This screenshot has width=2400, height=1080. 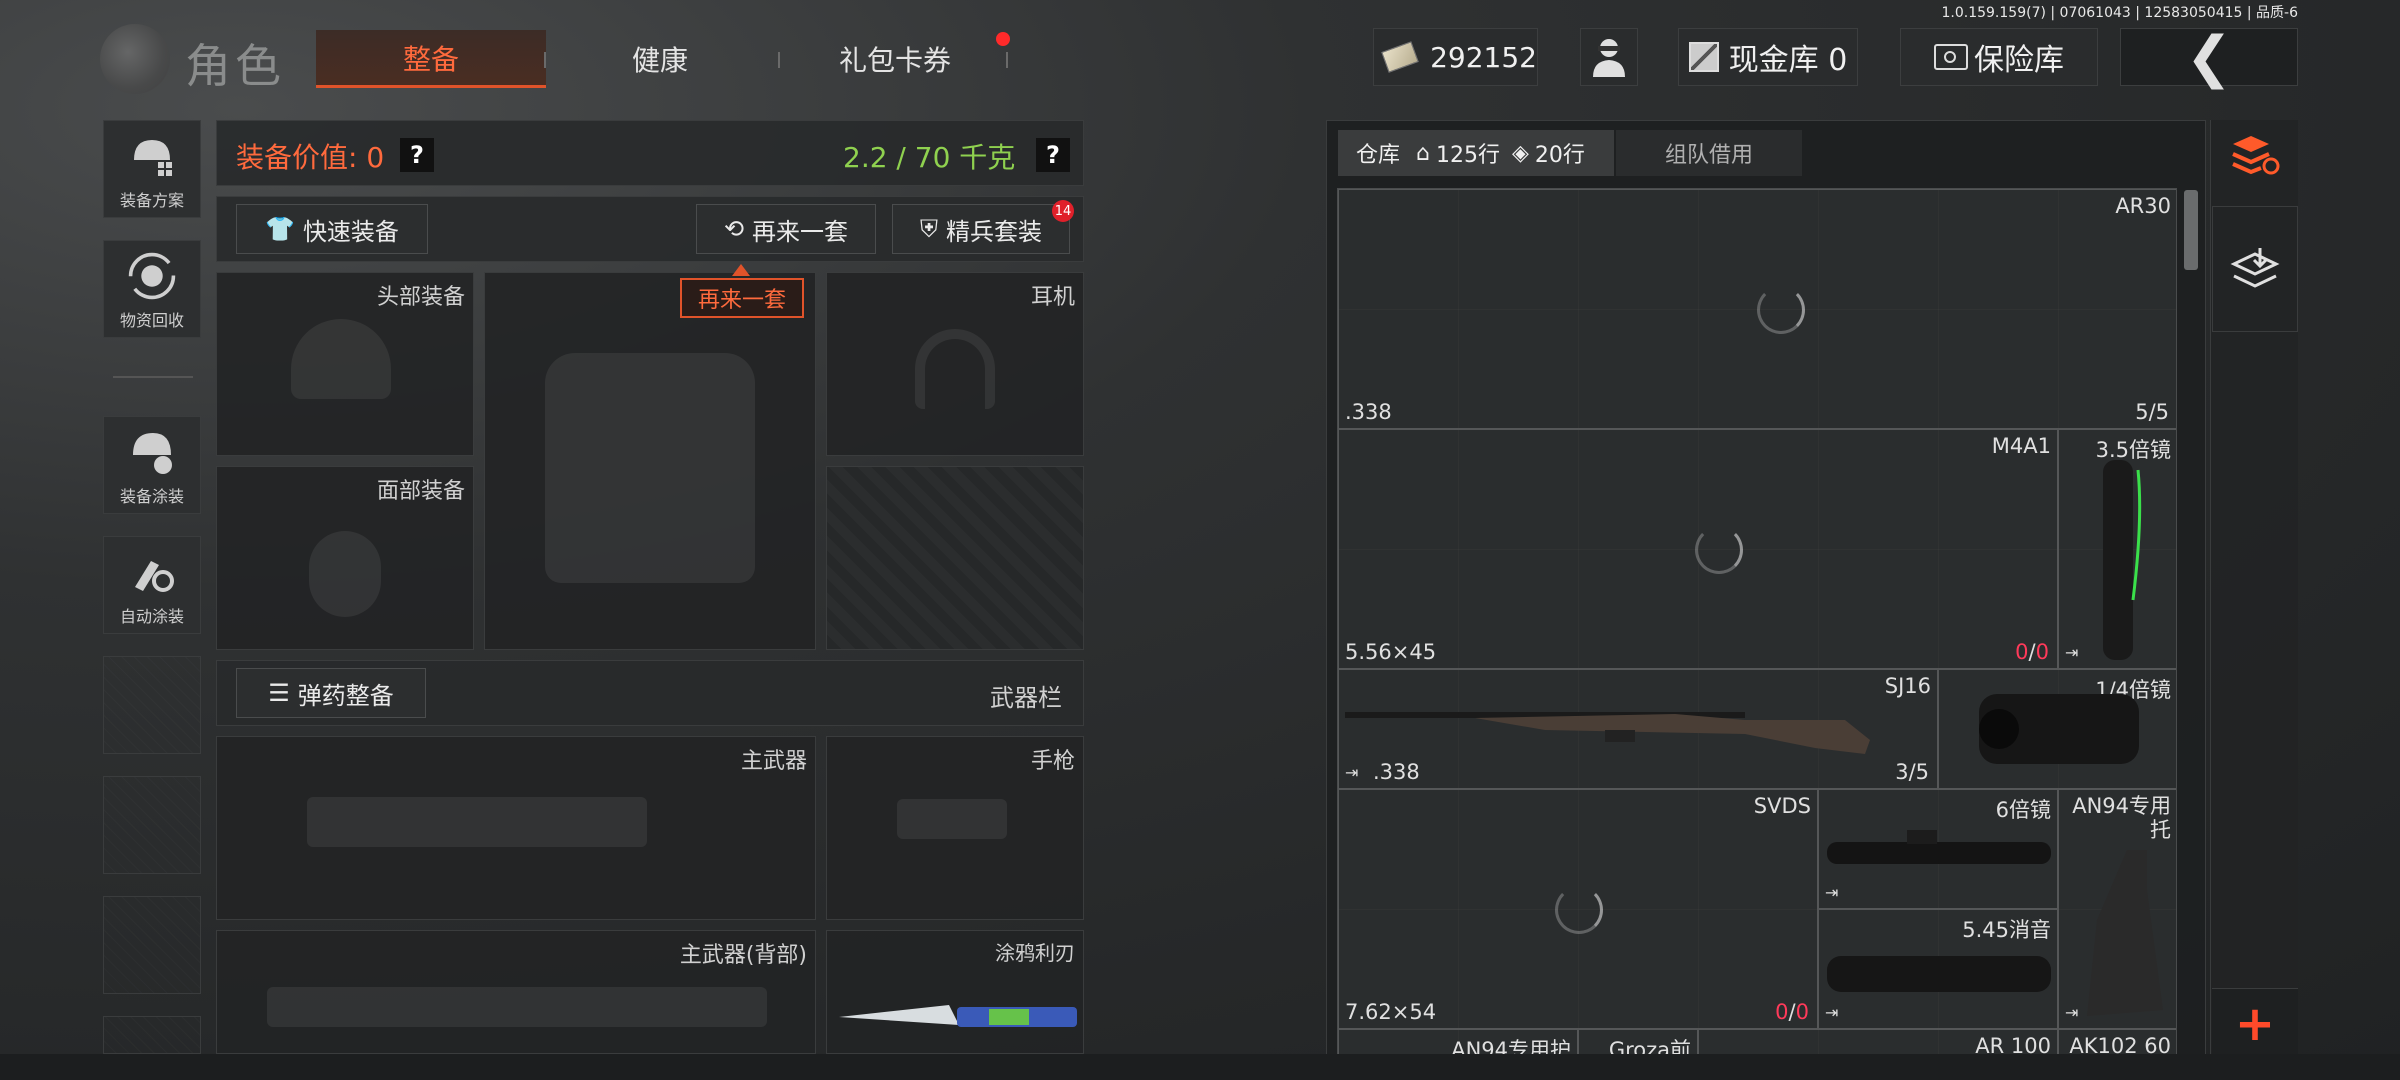 I want to click on chevron-left-icon: ❮, so click(x=2209, y=57).